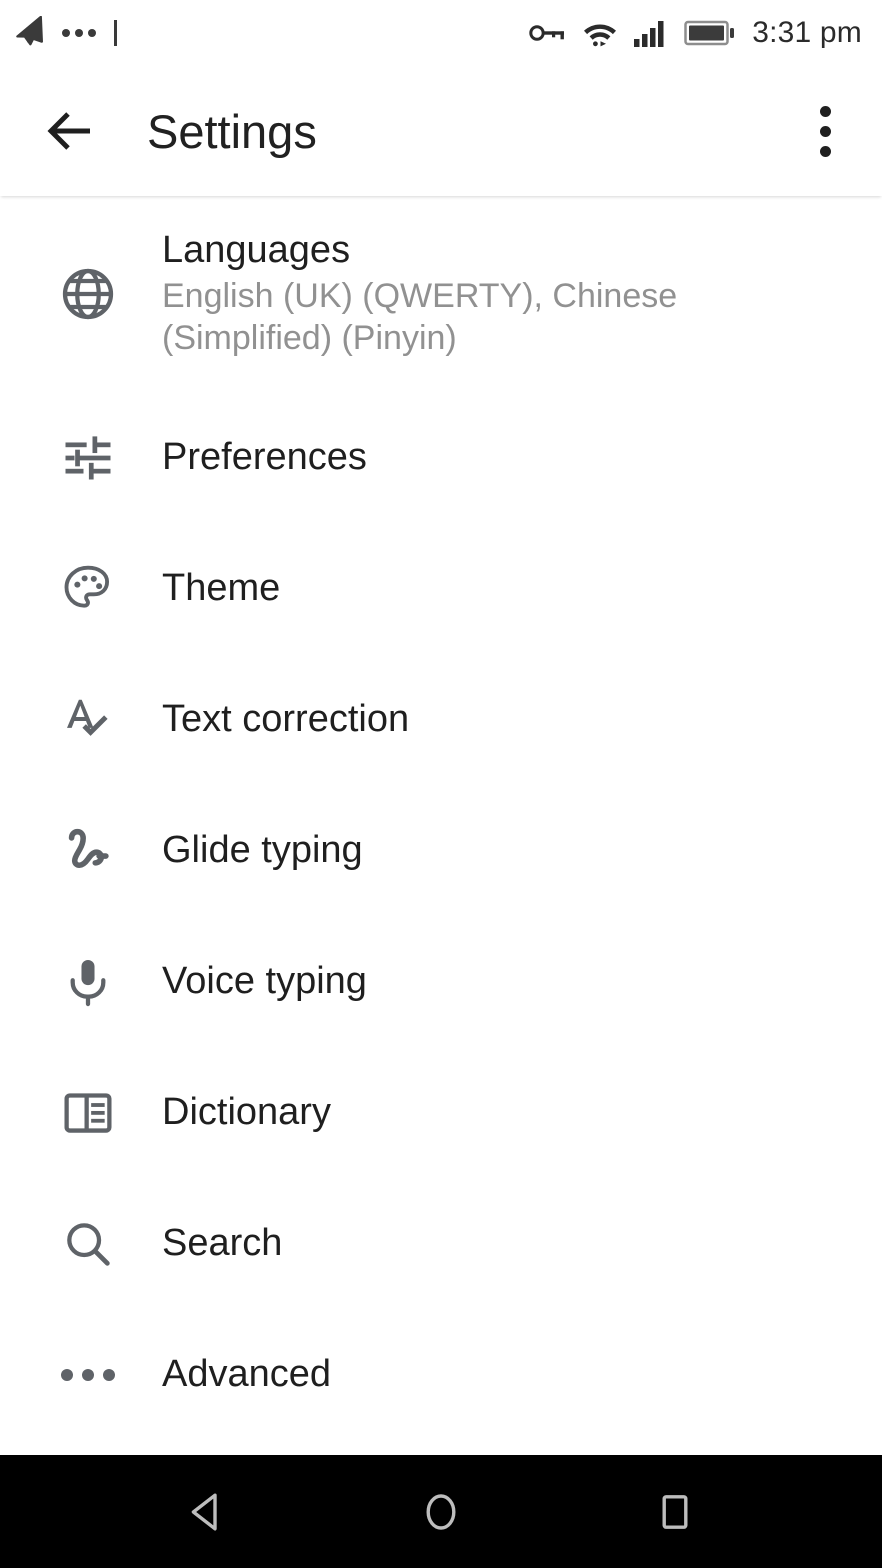 This screenshot has height=1568, width=882. I want to click on cellular-signal-icon, so click(652, 33).